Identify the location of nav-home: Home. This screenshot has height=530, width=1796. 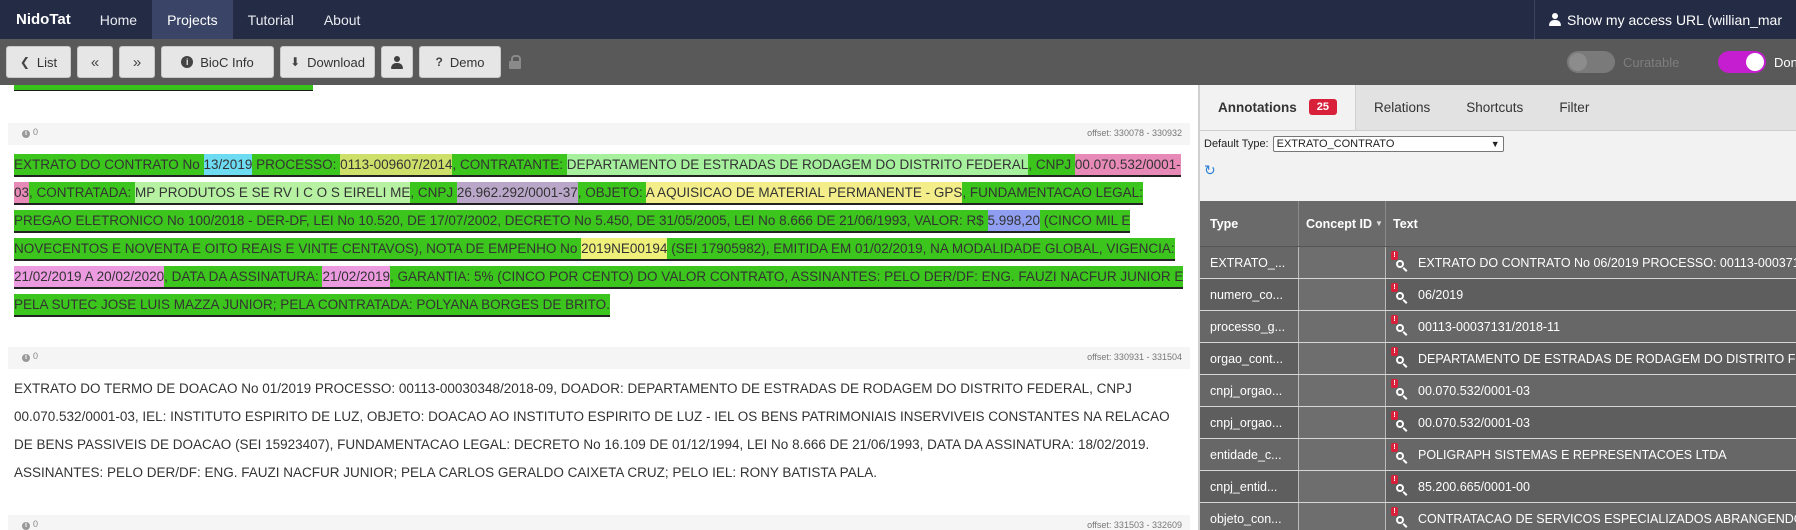
(118, 19).